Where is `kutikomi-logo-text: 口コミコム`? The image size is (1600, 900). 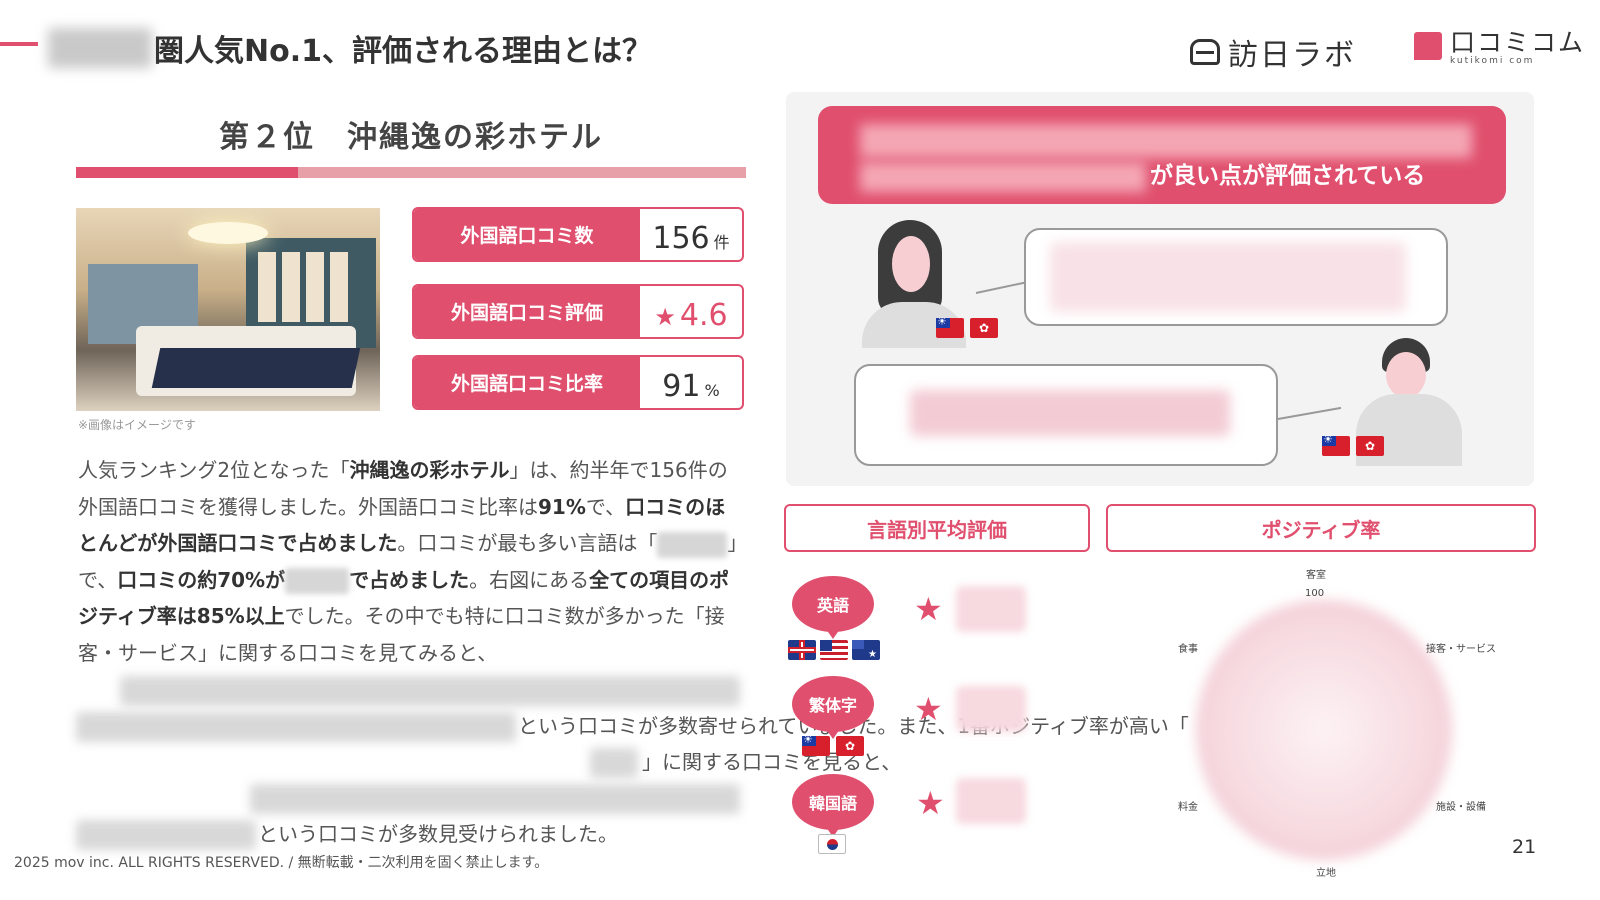 kutikomi-logo-text: 口コミコム is located at coordinates (1518, 42).